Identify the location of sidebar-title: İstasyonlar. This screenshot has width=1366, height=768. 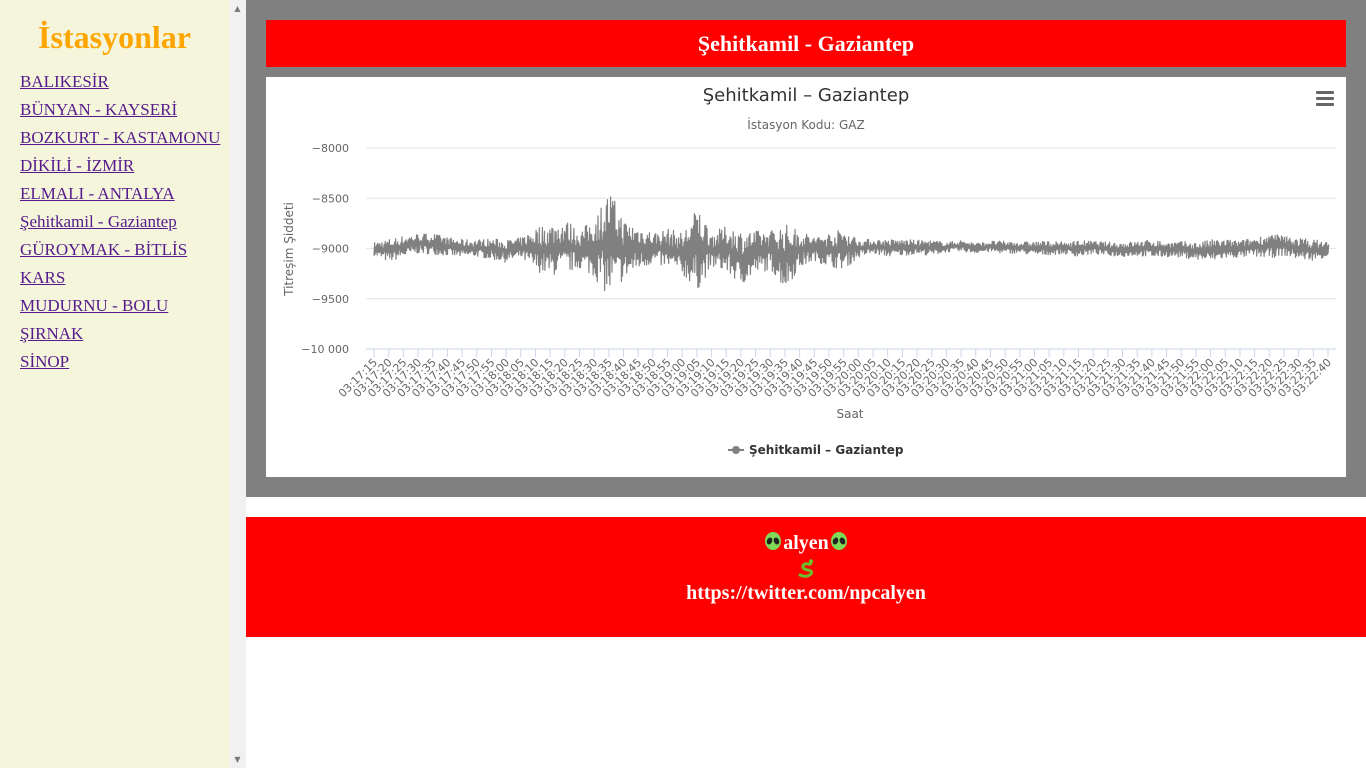
(114, 37).